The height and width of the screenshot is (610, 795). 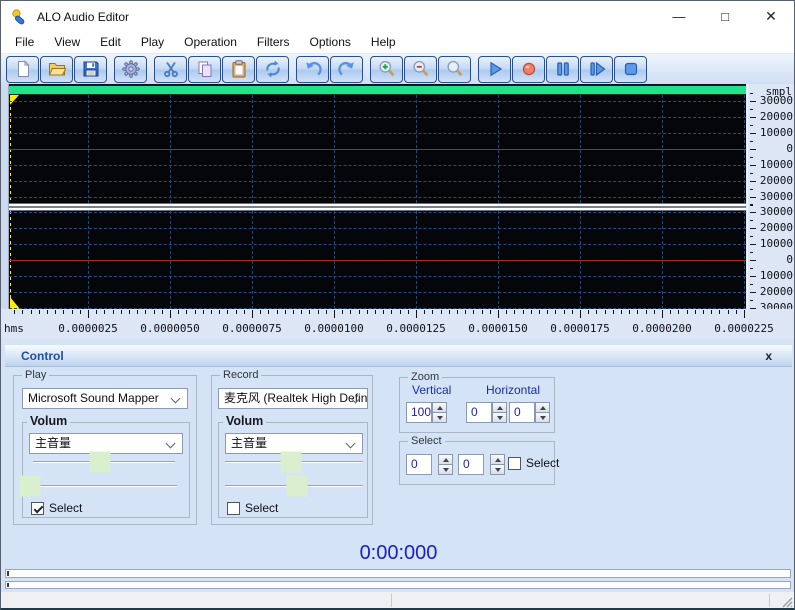 What do you see at coordinates (273, 42) in the screenshot?
I see `menu-item-filters: Filters` at bounding box center [273, 42].